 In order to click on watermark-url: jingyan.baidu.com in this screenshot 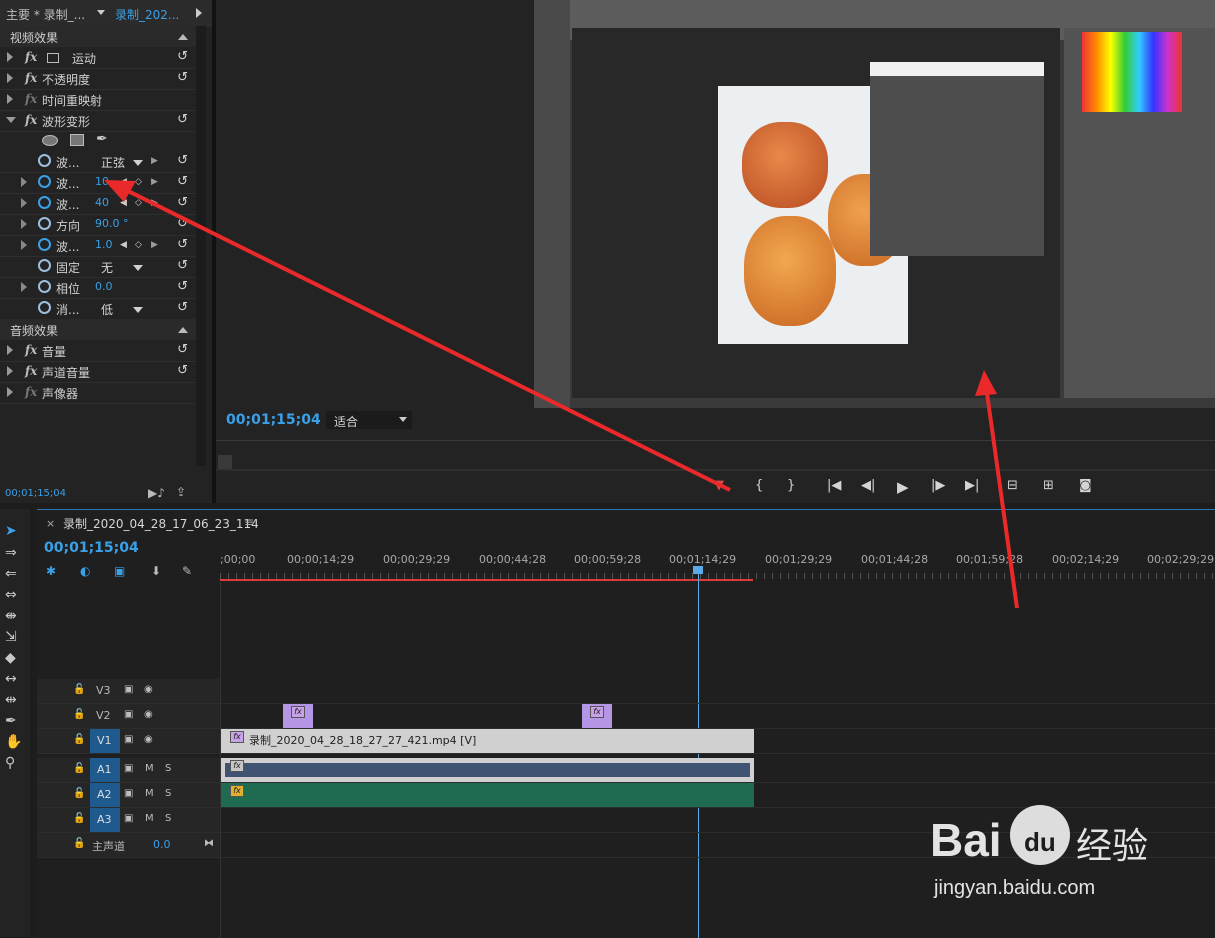, I will do `click(1015, 888)`.